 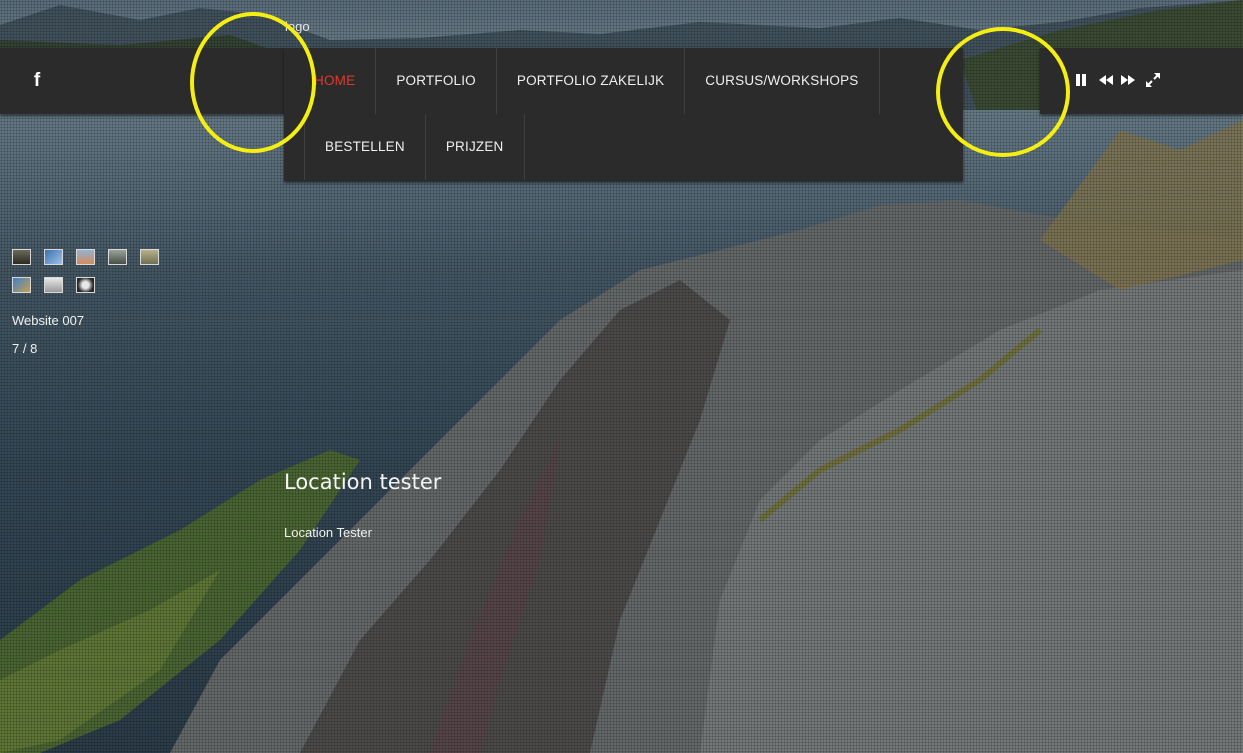 What do you see at coordinates (782, 81) in the screenshot?
I see `nav-item-cursus-workshops: CURSUS/WORKSHOPS` at bounding box center [782, 81].